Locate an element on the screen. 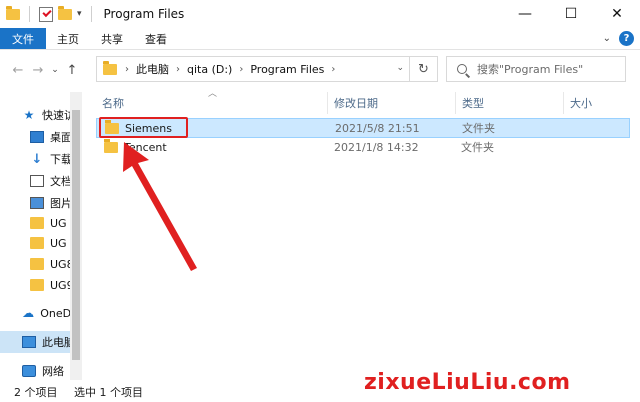 This screenshot has width=640, height=402. properties-icon is located at coordinates (46, 14).